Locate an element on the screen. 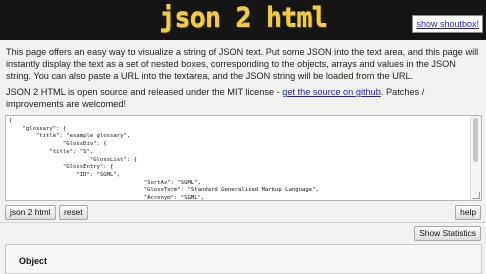 Image resolution: width=486 pixels, height=274 pixels. json2html-button: json 2 html is located at coordinates (30, 212).